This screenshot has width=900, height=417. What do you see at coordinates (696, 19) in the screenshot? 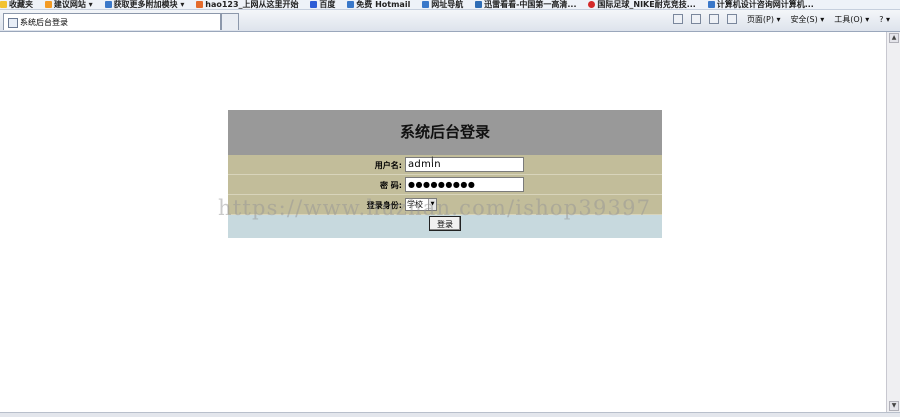
I see `feeds-icon` at bounding box center [696, 19].